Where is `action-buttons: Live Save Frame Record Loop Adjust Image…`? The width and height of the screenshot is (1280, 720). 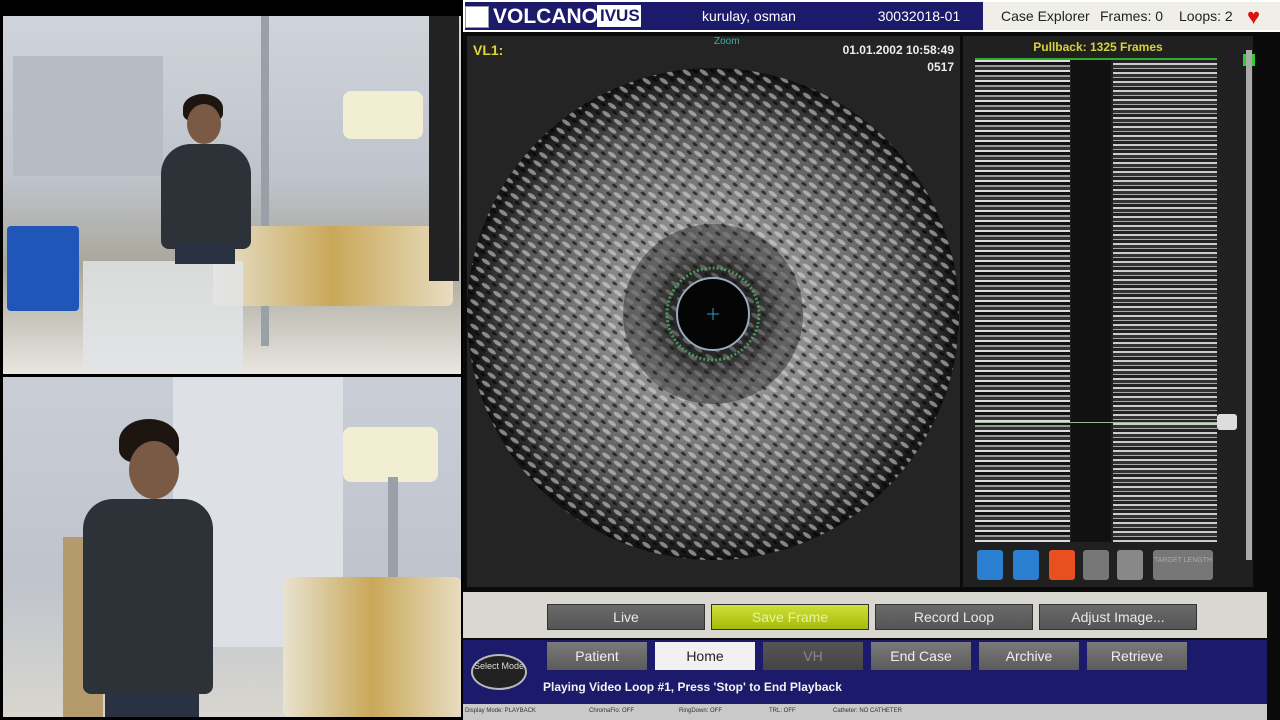 action-buttons: Live Save Frame Record Loop Adjust Image… is located at coordinates (865, 615).